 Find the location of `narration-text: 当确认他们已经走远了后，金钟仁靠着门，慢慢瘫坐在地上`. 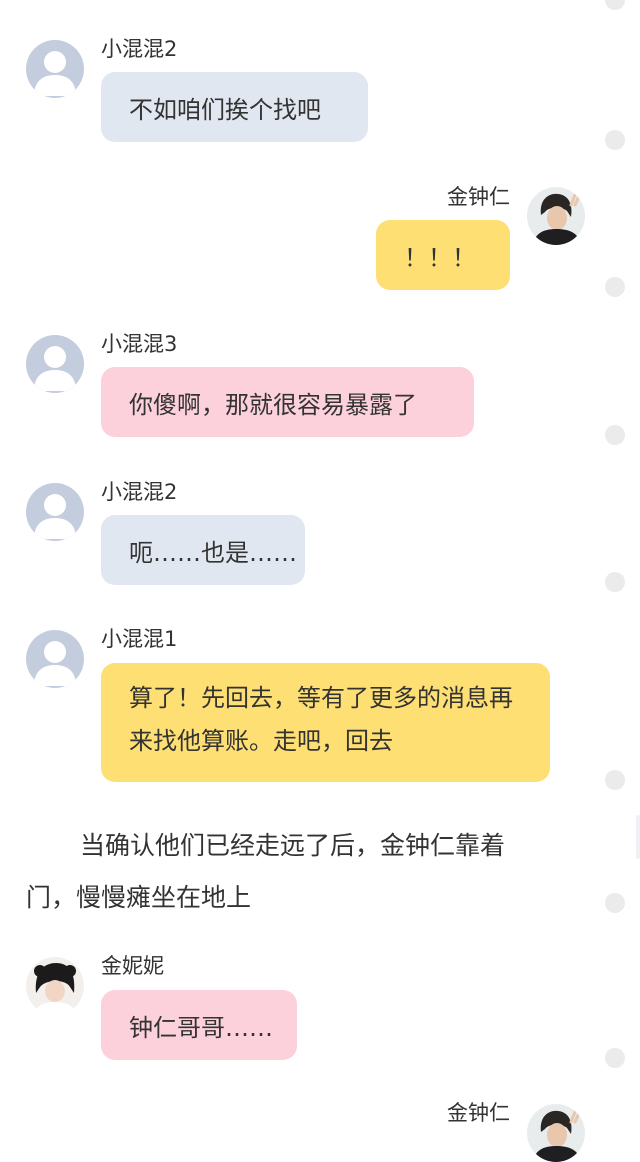

narration-text: 当确认他们已经走远了后，金钟仁靠着门，慢慢瘫坐在地上 is located at coordinates (266, 871).